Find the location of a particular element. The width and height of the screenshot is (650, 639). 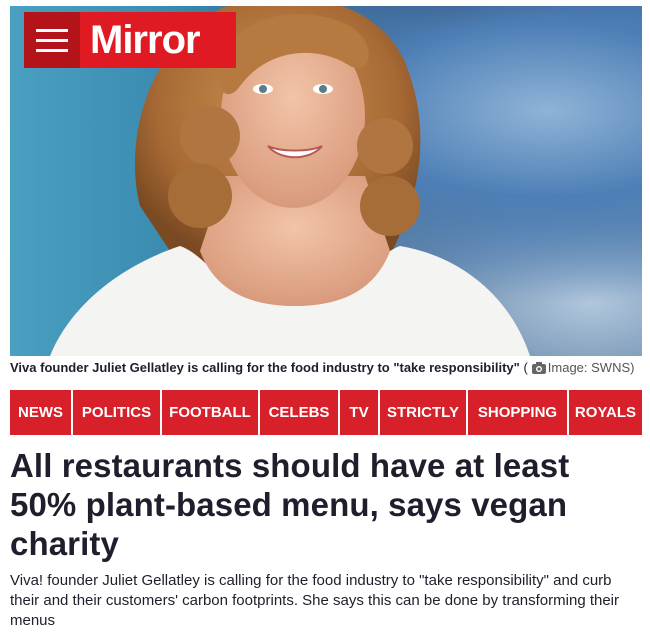

hamburger-menu-icon is located at coordinates (52, 40).